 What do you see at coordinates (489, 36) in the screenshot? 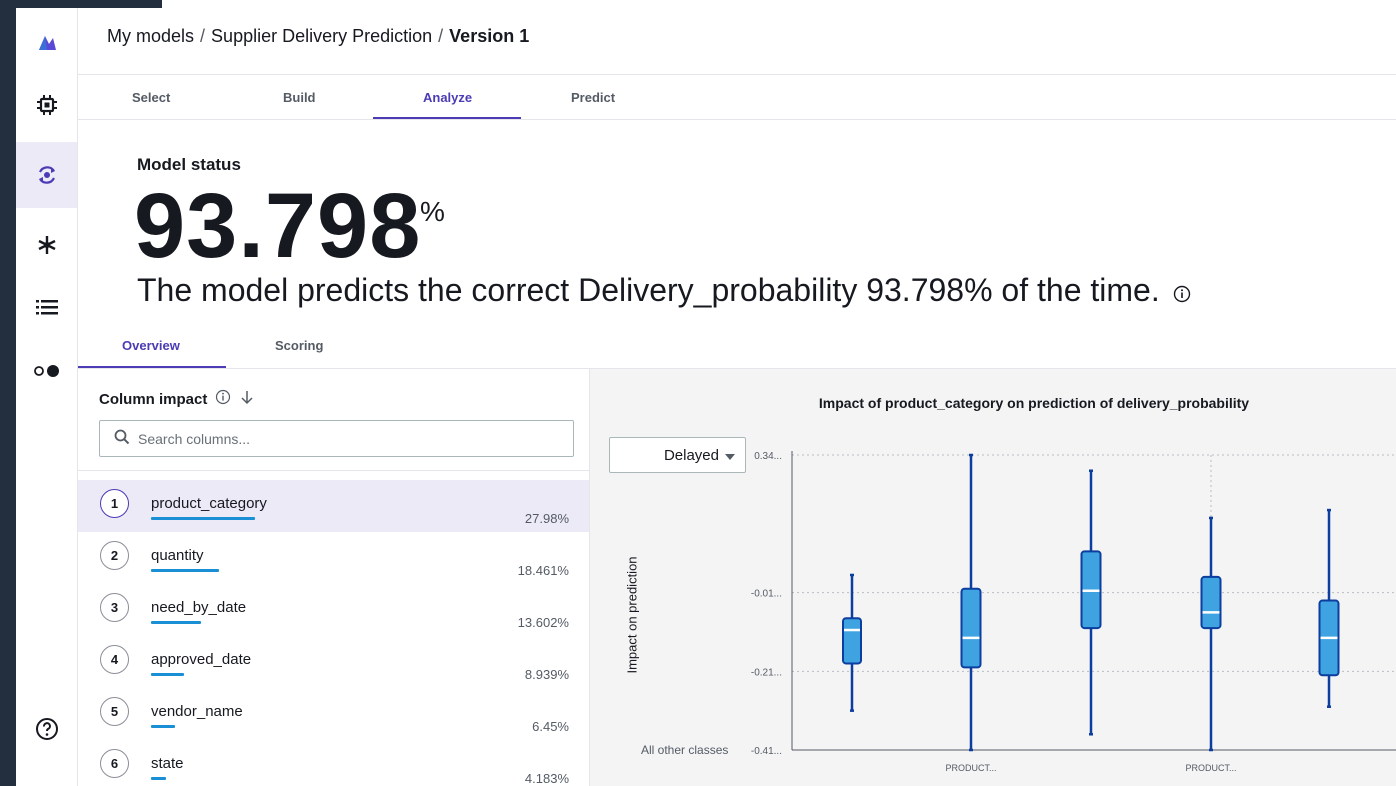
I see `breadcrumb-version: Version 1` at bounding box center [489, 36].